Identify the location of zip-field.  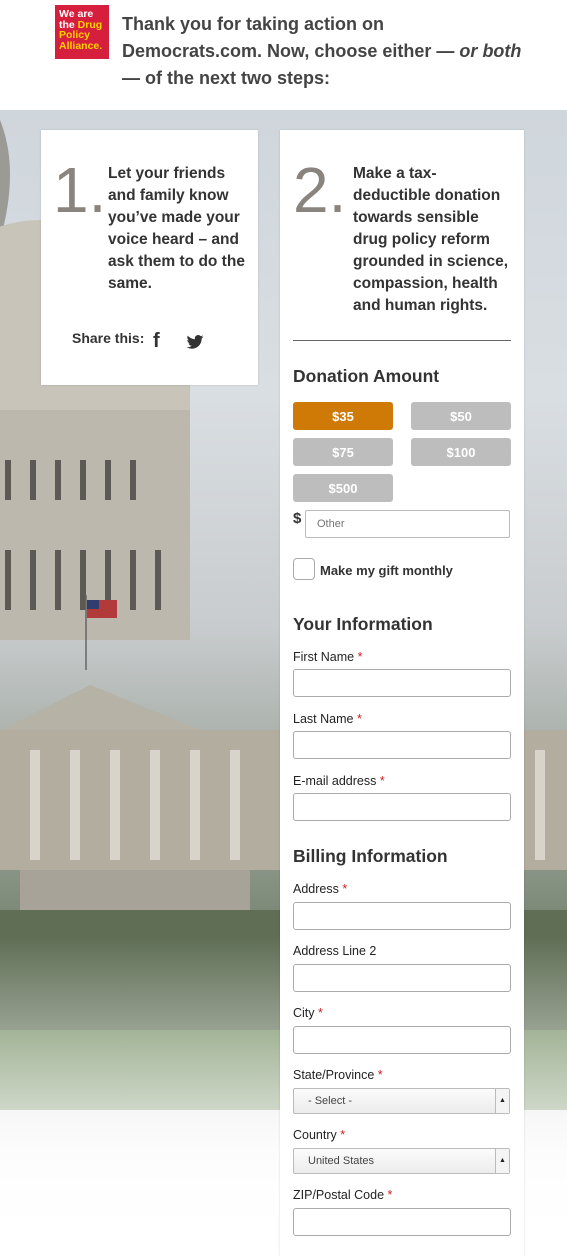
(402, 1222).